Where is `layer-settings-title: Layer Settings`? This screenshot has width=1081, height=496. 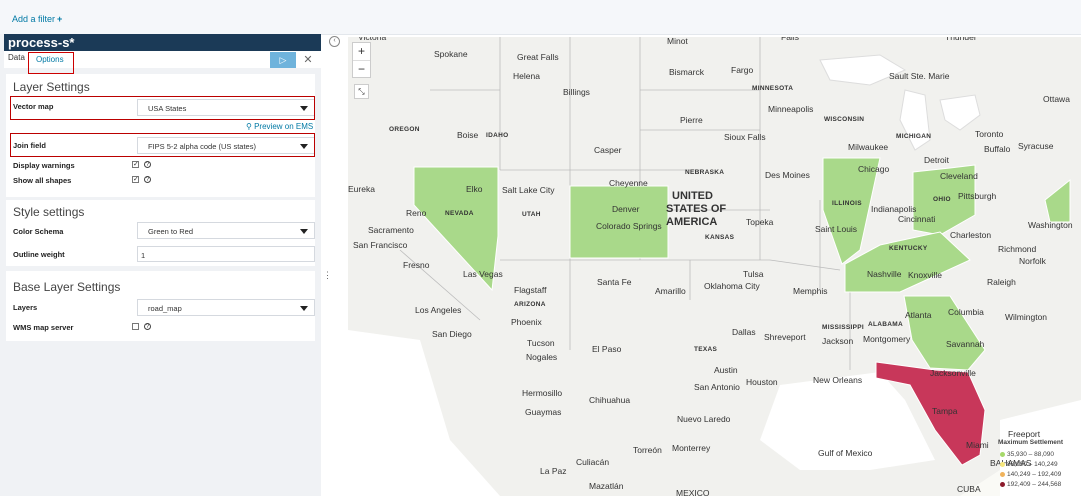
layer-settings-title: Layer Settings is located at coordinates (51, 87).